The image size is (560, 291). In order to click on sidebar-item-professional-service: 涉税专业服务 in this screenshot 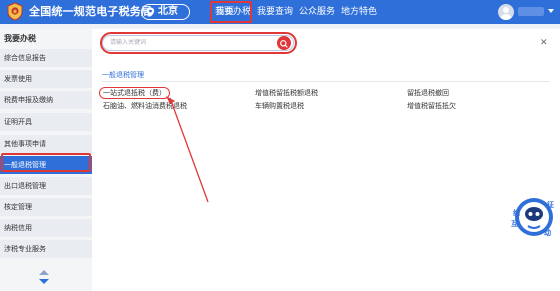, I will do `click(46, 249)`.